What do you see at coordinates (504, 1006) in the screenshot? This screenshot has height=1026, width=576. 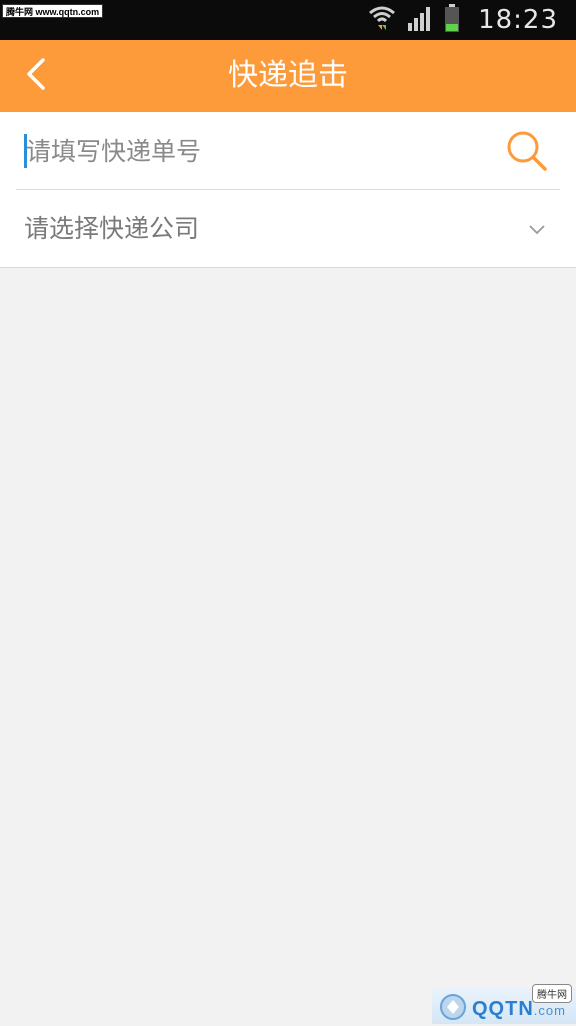 I see `watermark-logo: QQTN.com 腾牛网` at bounding box center [504, 1006].